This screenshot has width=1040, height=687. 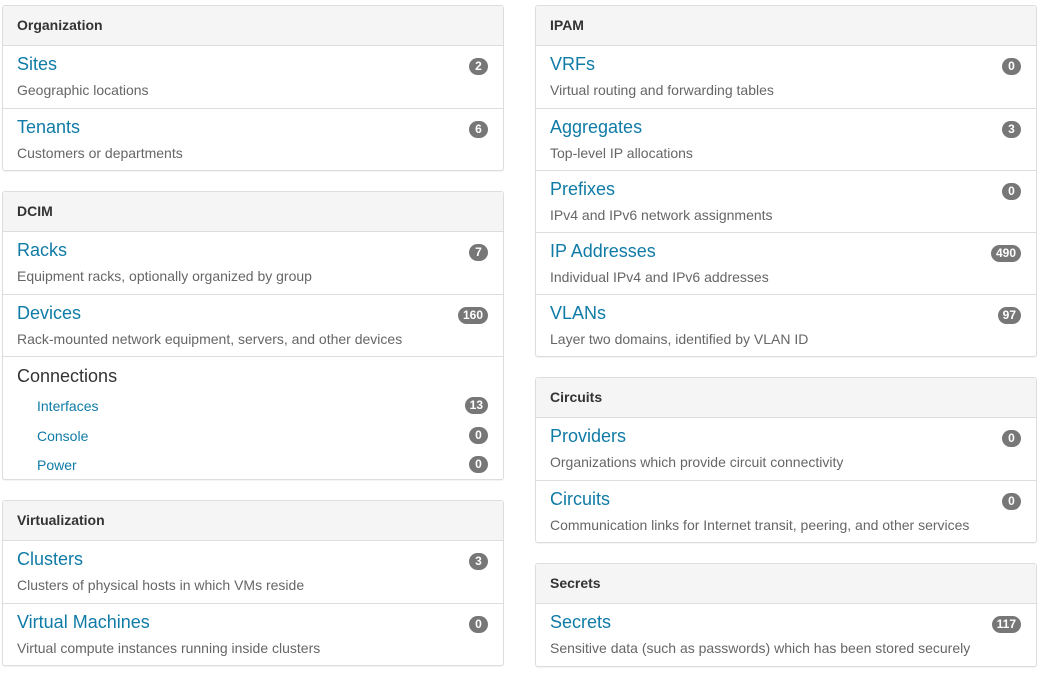 I want to click on secrets-count-badge: 117, so click(x=1006, y=624).